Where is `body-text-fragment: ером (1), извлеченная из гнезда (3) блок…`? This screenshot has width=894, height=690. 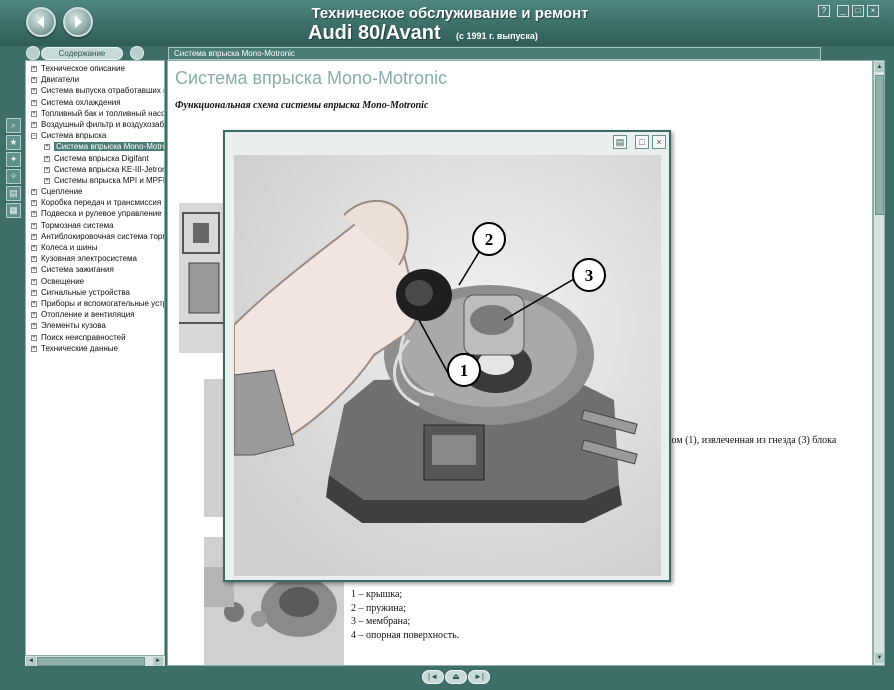
body-text-fragment: ером (1), извлеченная из гнезда (3) блок… is located at coordinates (749, 447).